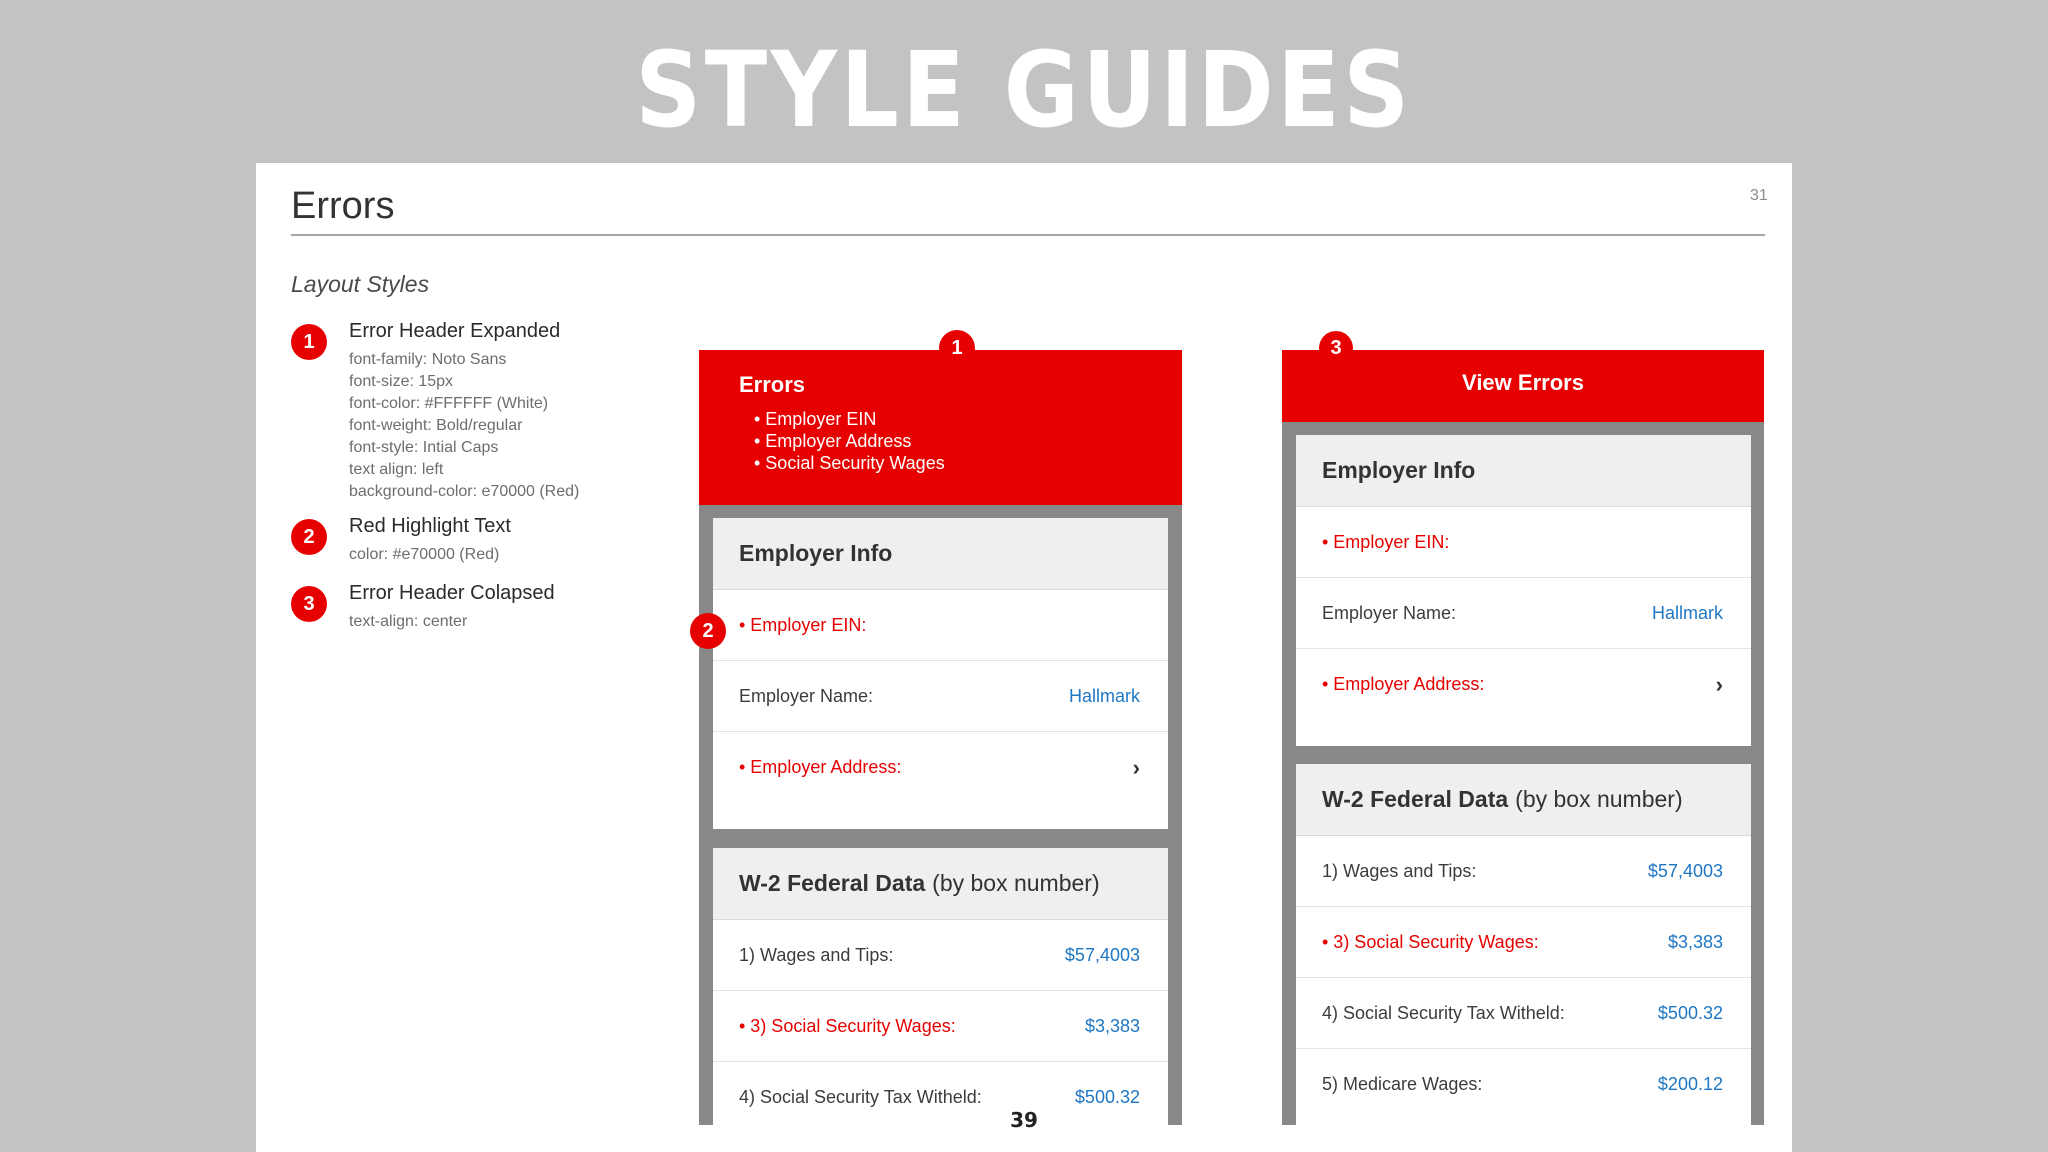 This screenshot has width=2048, height=1152. I want to click on number-badge-header: 1, so click(957, 348).